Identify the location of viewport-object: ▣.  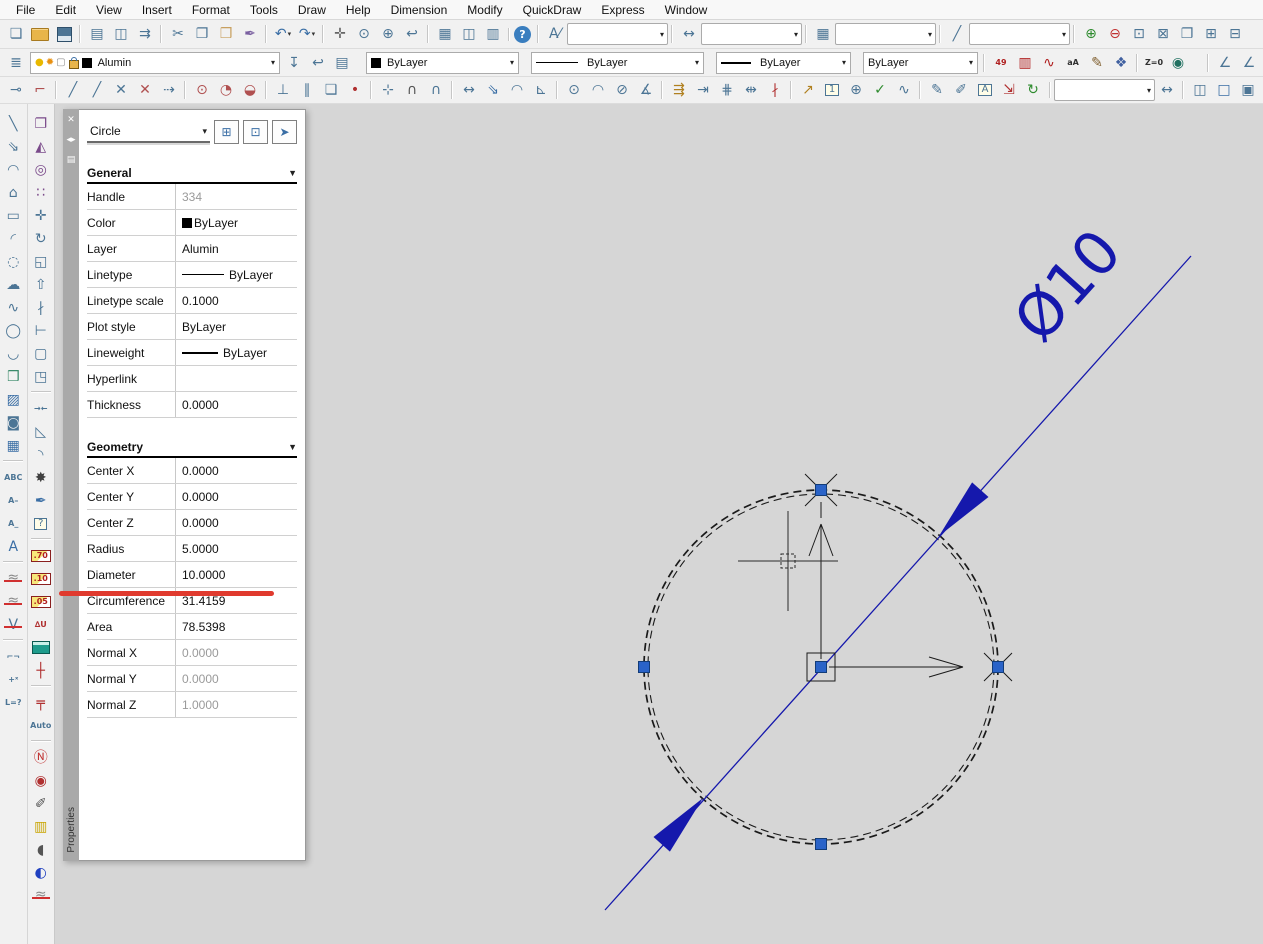
(1248, 90).